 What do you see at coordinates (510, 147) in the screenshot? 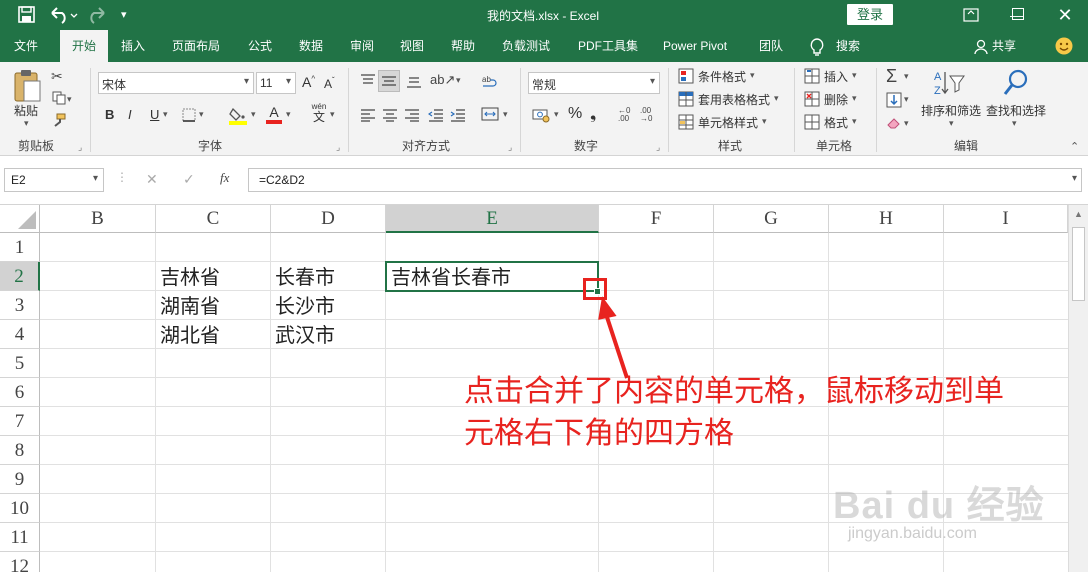
I see `alignment-launcher-icon: ⌟` at bounding box center [510, 147].